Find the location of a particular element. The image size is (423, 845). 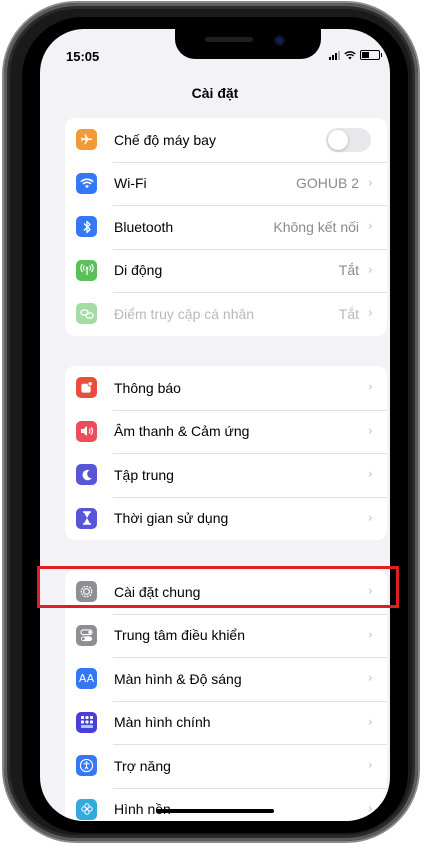

settings-row-label: Wi-Fi is located at coordinates (130, 183).